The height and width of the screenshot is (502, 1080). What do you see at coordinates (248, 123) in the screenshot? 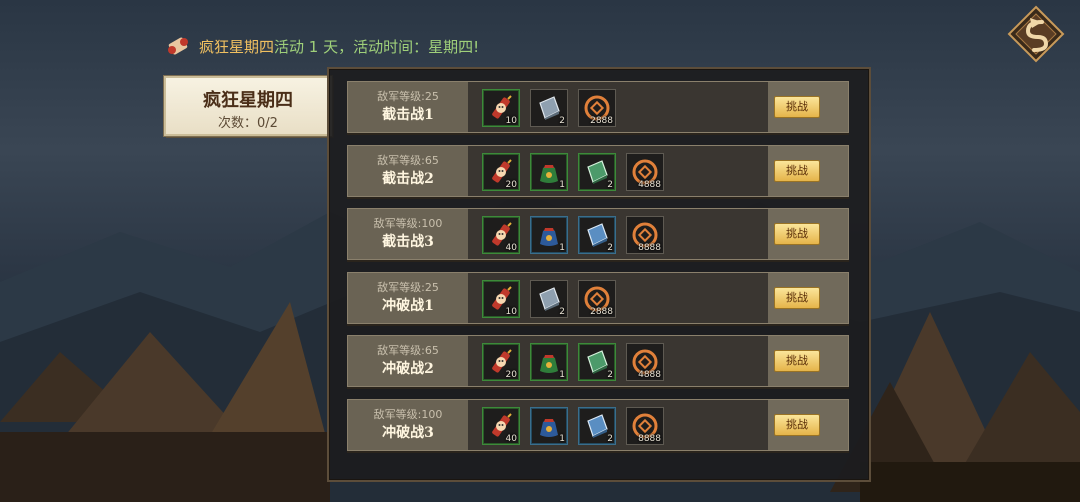
I see `attempt-count: 次数：0/2` at bounding box center [248, 123].